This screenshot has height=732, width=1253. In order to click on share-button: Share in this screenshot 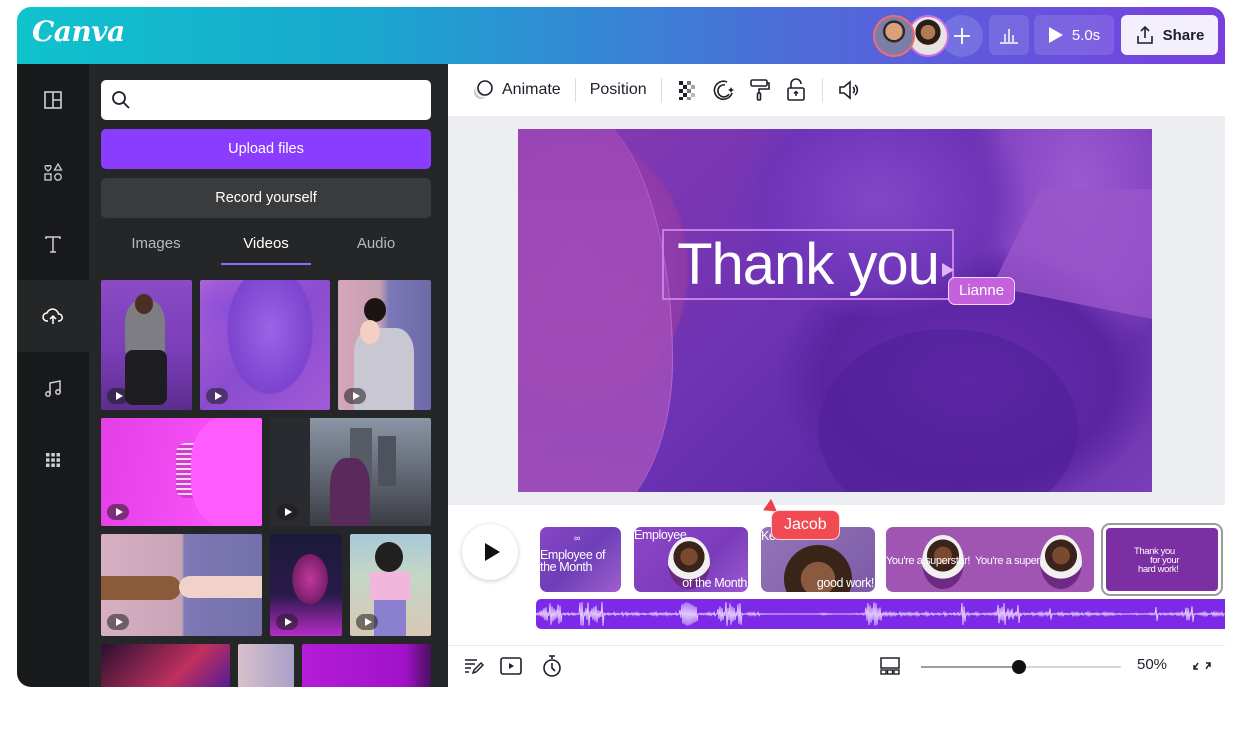, I will do `click(1169, 35)`.